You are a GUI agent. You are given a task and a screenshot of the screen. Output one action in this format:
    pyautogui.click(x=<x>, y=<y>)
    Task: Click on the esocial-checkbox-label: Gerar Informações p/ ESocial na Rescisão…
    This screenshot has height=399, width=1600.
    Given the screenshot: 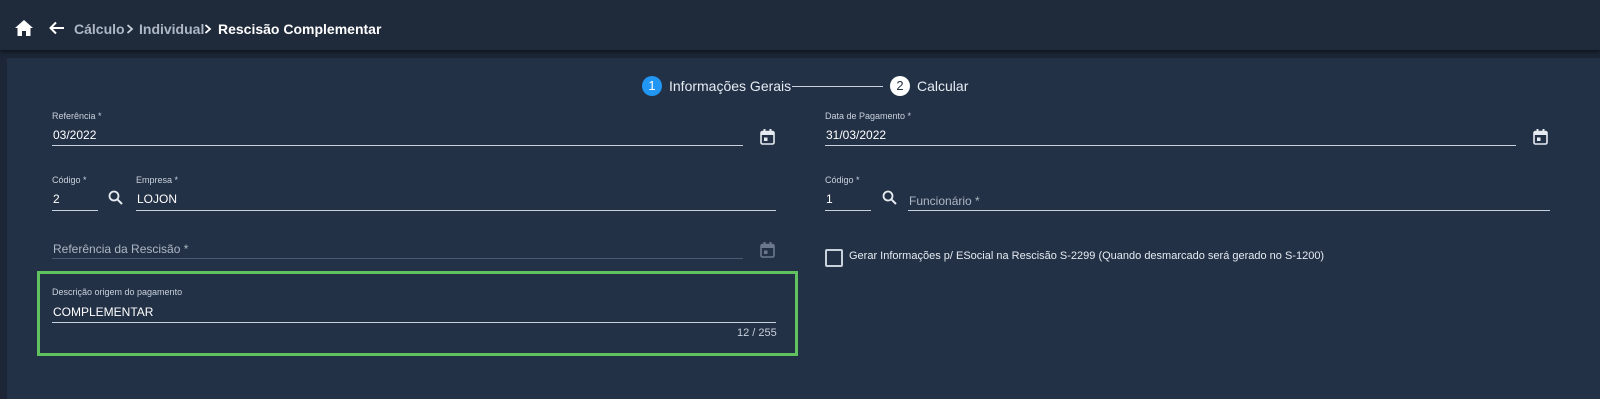 What is the action you would take?
    pyautogui.click(x=1086, y=256)
    